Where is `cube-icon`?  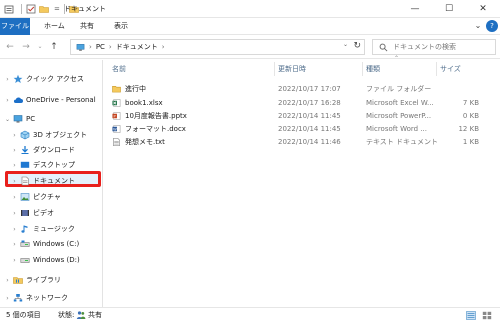
cube-icon is located at coordinates (25, 135).